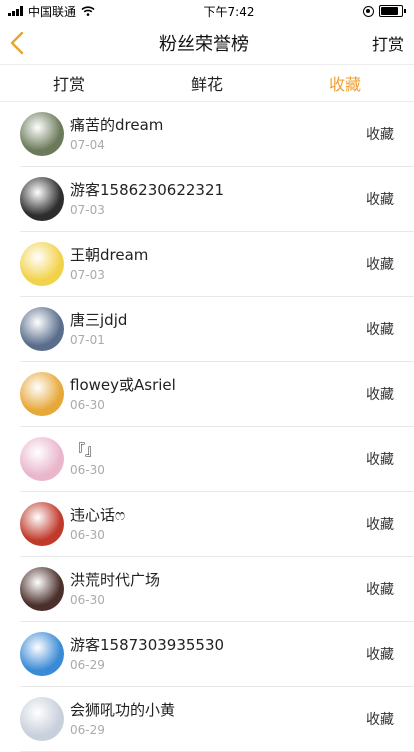 Image resolution: width=414 pixels, height=752 pixels. Describe the element at coordinates (123, 710) in the screenshot. I see `fan-name: 会狮吼功的小黄` at that location.